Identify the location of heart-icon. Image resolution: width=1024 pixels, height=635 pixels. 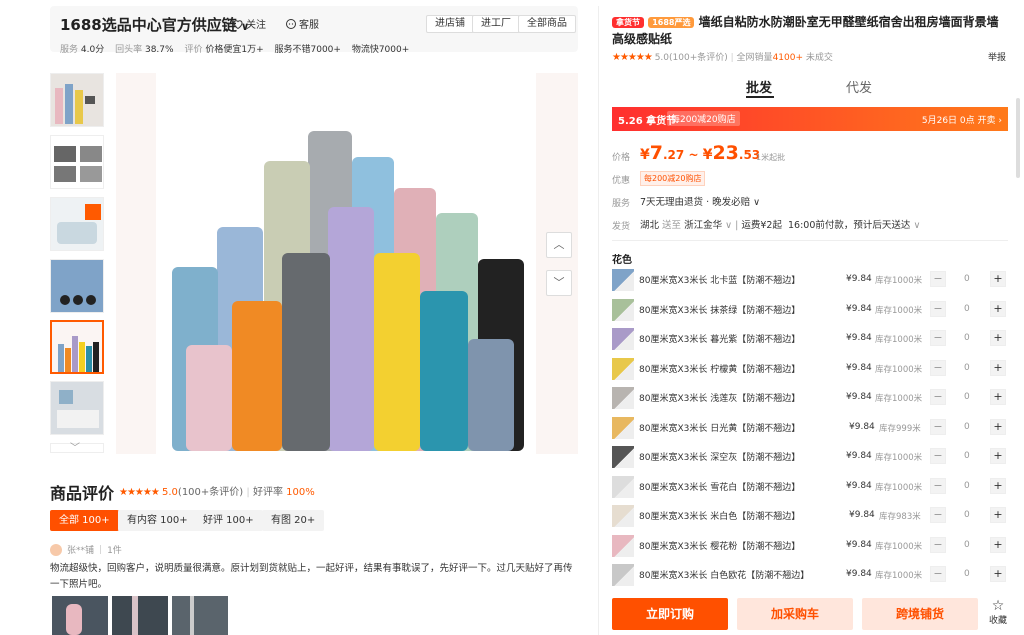
(238, 24).